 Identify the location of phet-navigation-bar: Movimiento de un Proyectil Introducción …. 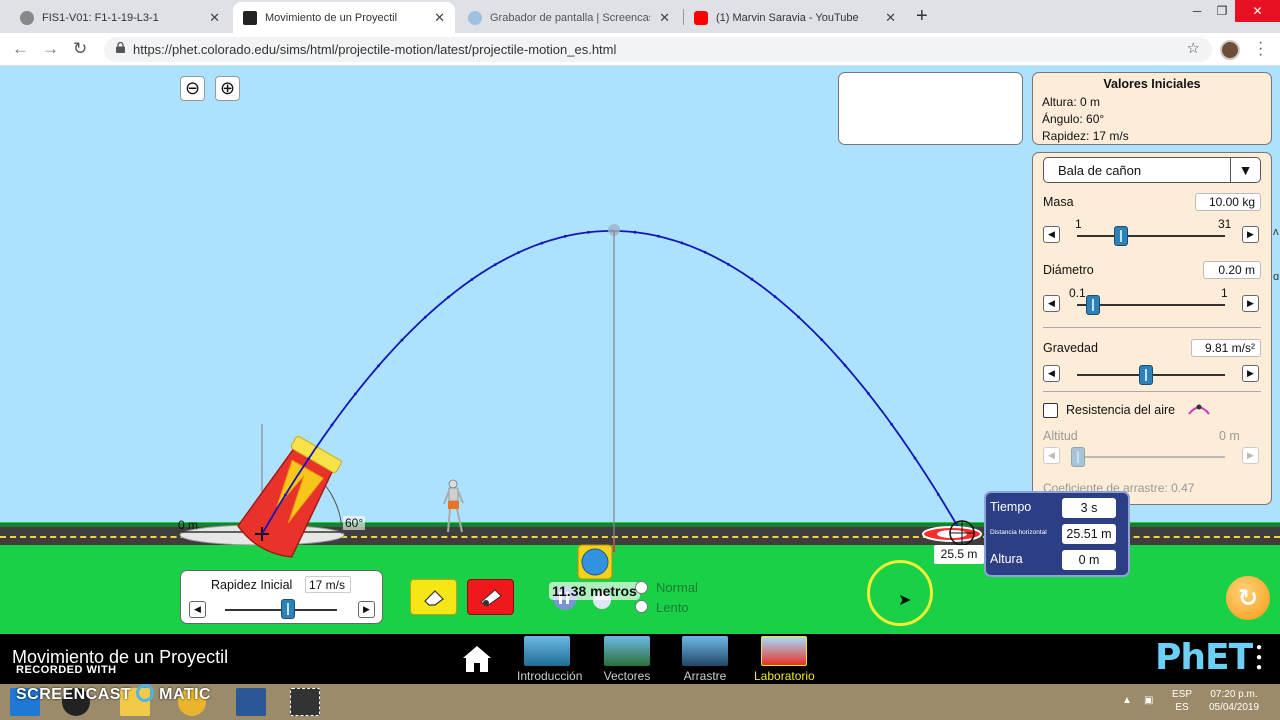
(640, 659).